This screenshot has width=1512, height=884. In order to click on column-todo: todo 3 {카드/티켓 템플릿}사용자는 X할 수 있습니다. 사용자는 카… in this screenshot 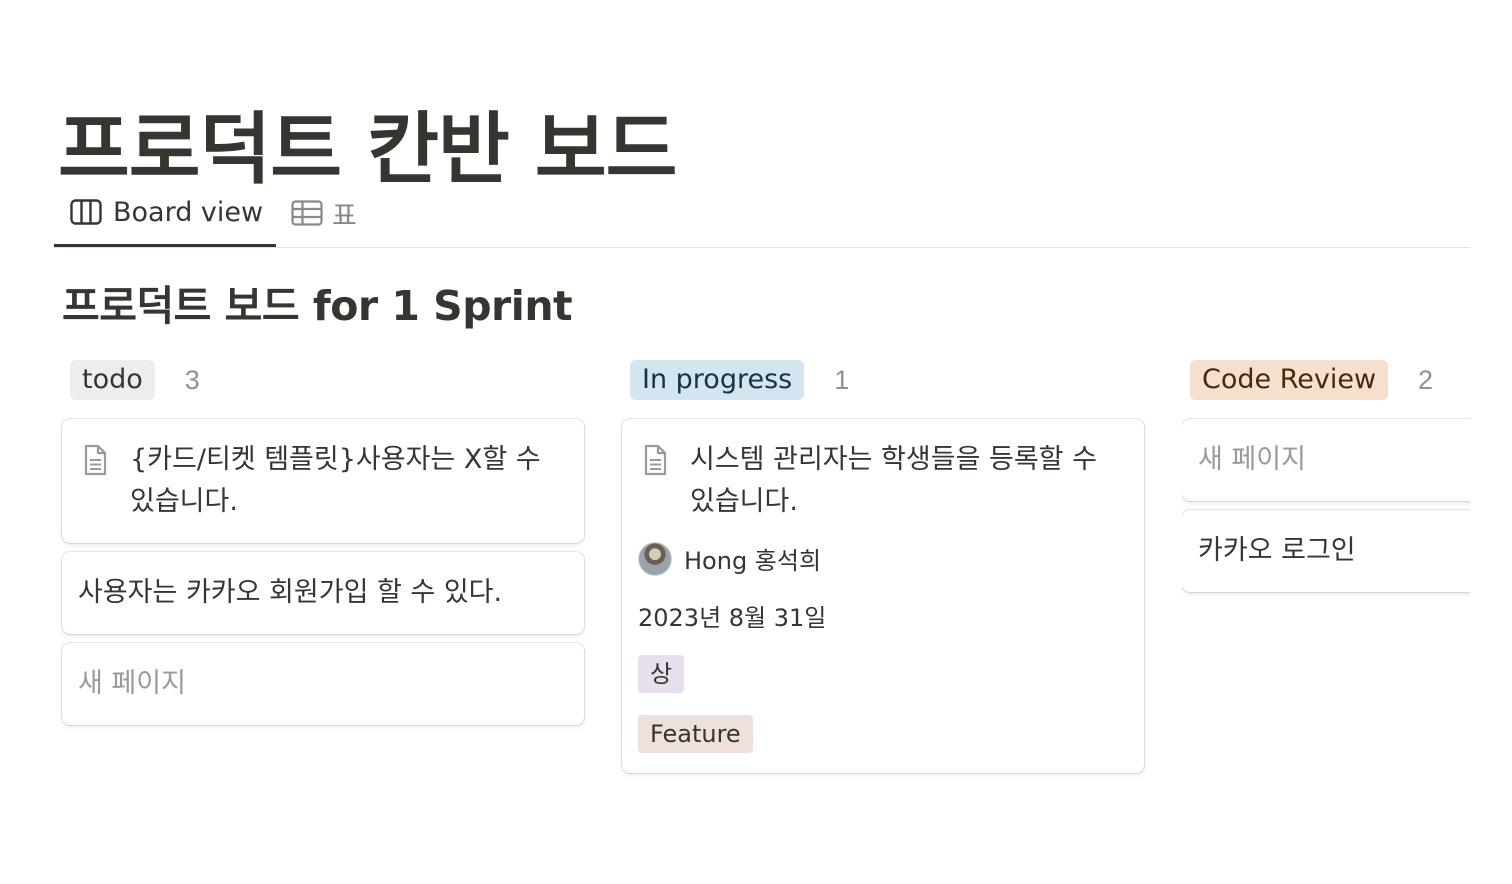, I will do `click(323, 547)`.